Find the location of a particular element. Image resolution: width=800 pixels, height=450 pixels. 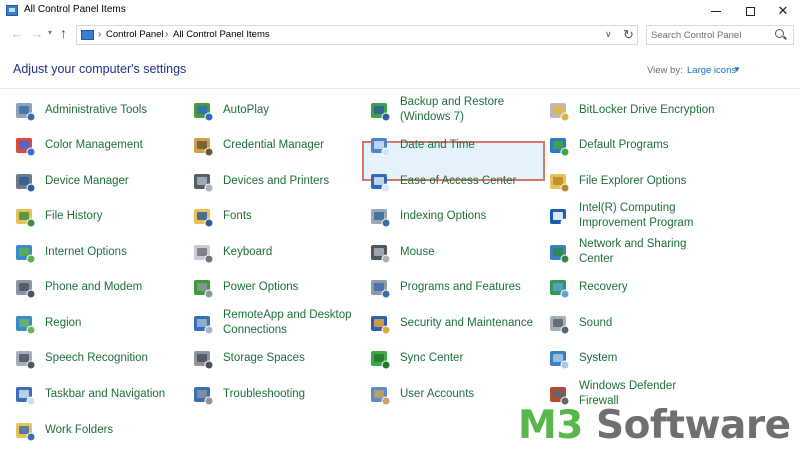

control-panel-item: Backup and Restore (Windows 7) is located at coordinates (457, 110).